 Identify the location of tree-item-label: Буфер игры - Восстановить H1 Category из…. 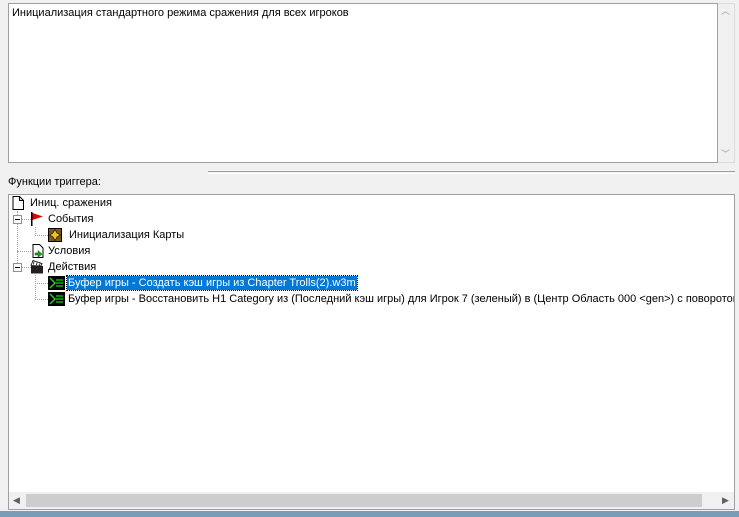
(401, 299).